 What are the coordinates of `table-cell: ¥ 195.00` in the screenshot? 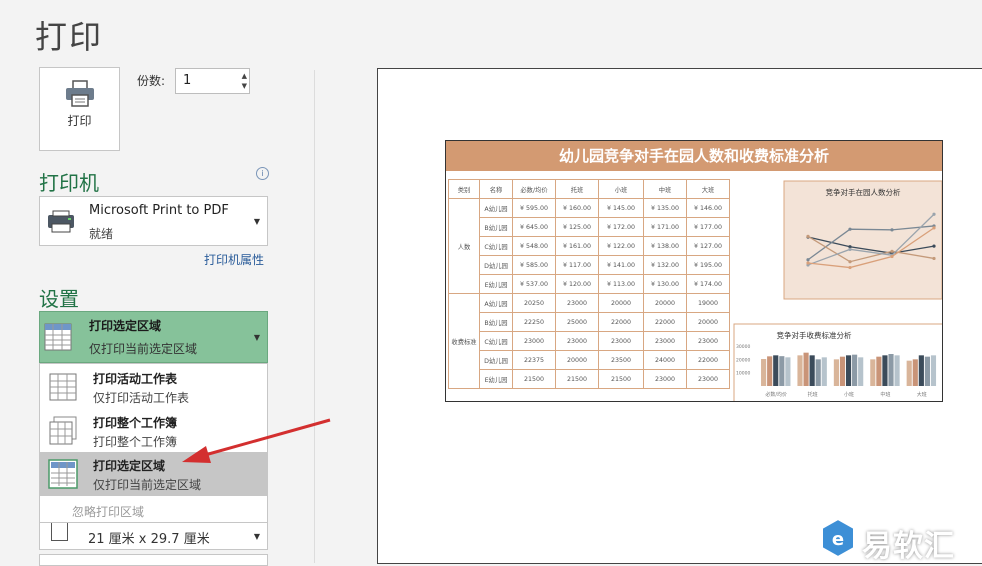 It's located at (708, 265).